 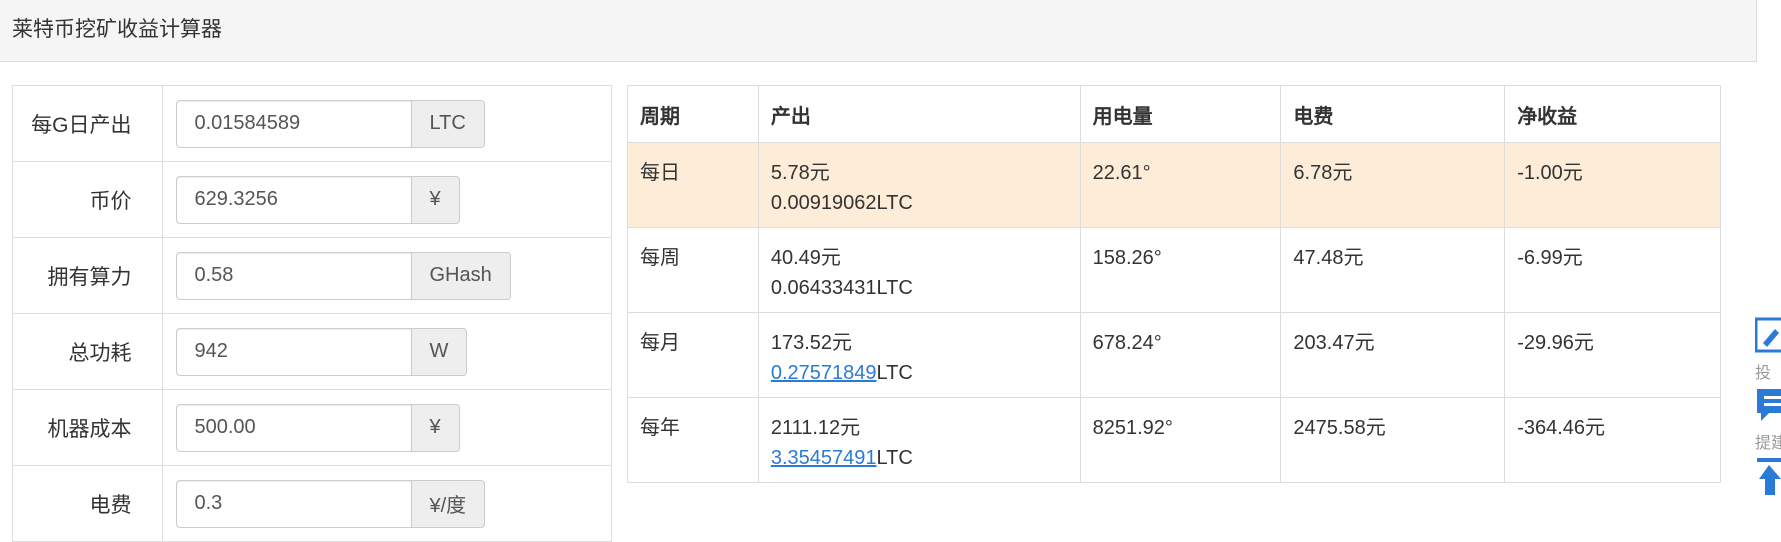 I want to click on feedback-tool-label: 投, so click(x=1763, y=373).